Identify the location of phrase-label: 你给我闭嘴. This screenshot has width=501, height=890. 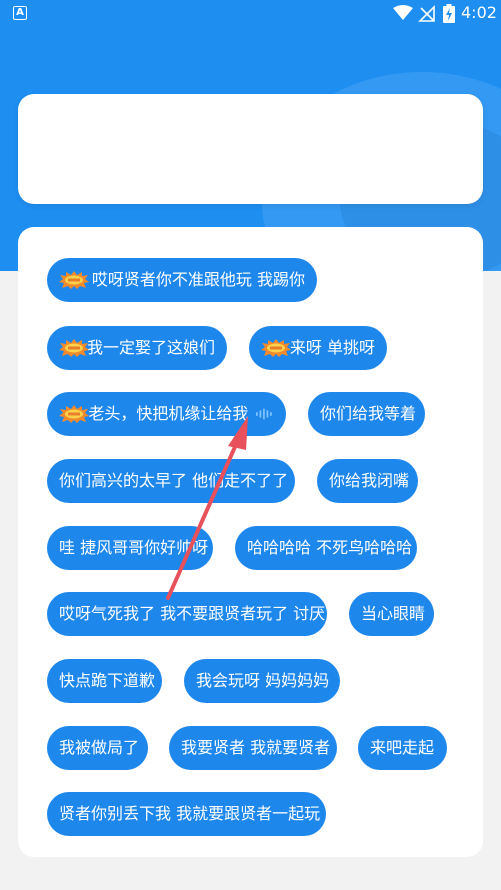
(369, 480).